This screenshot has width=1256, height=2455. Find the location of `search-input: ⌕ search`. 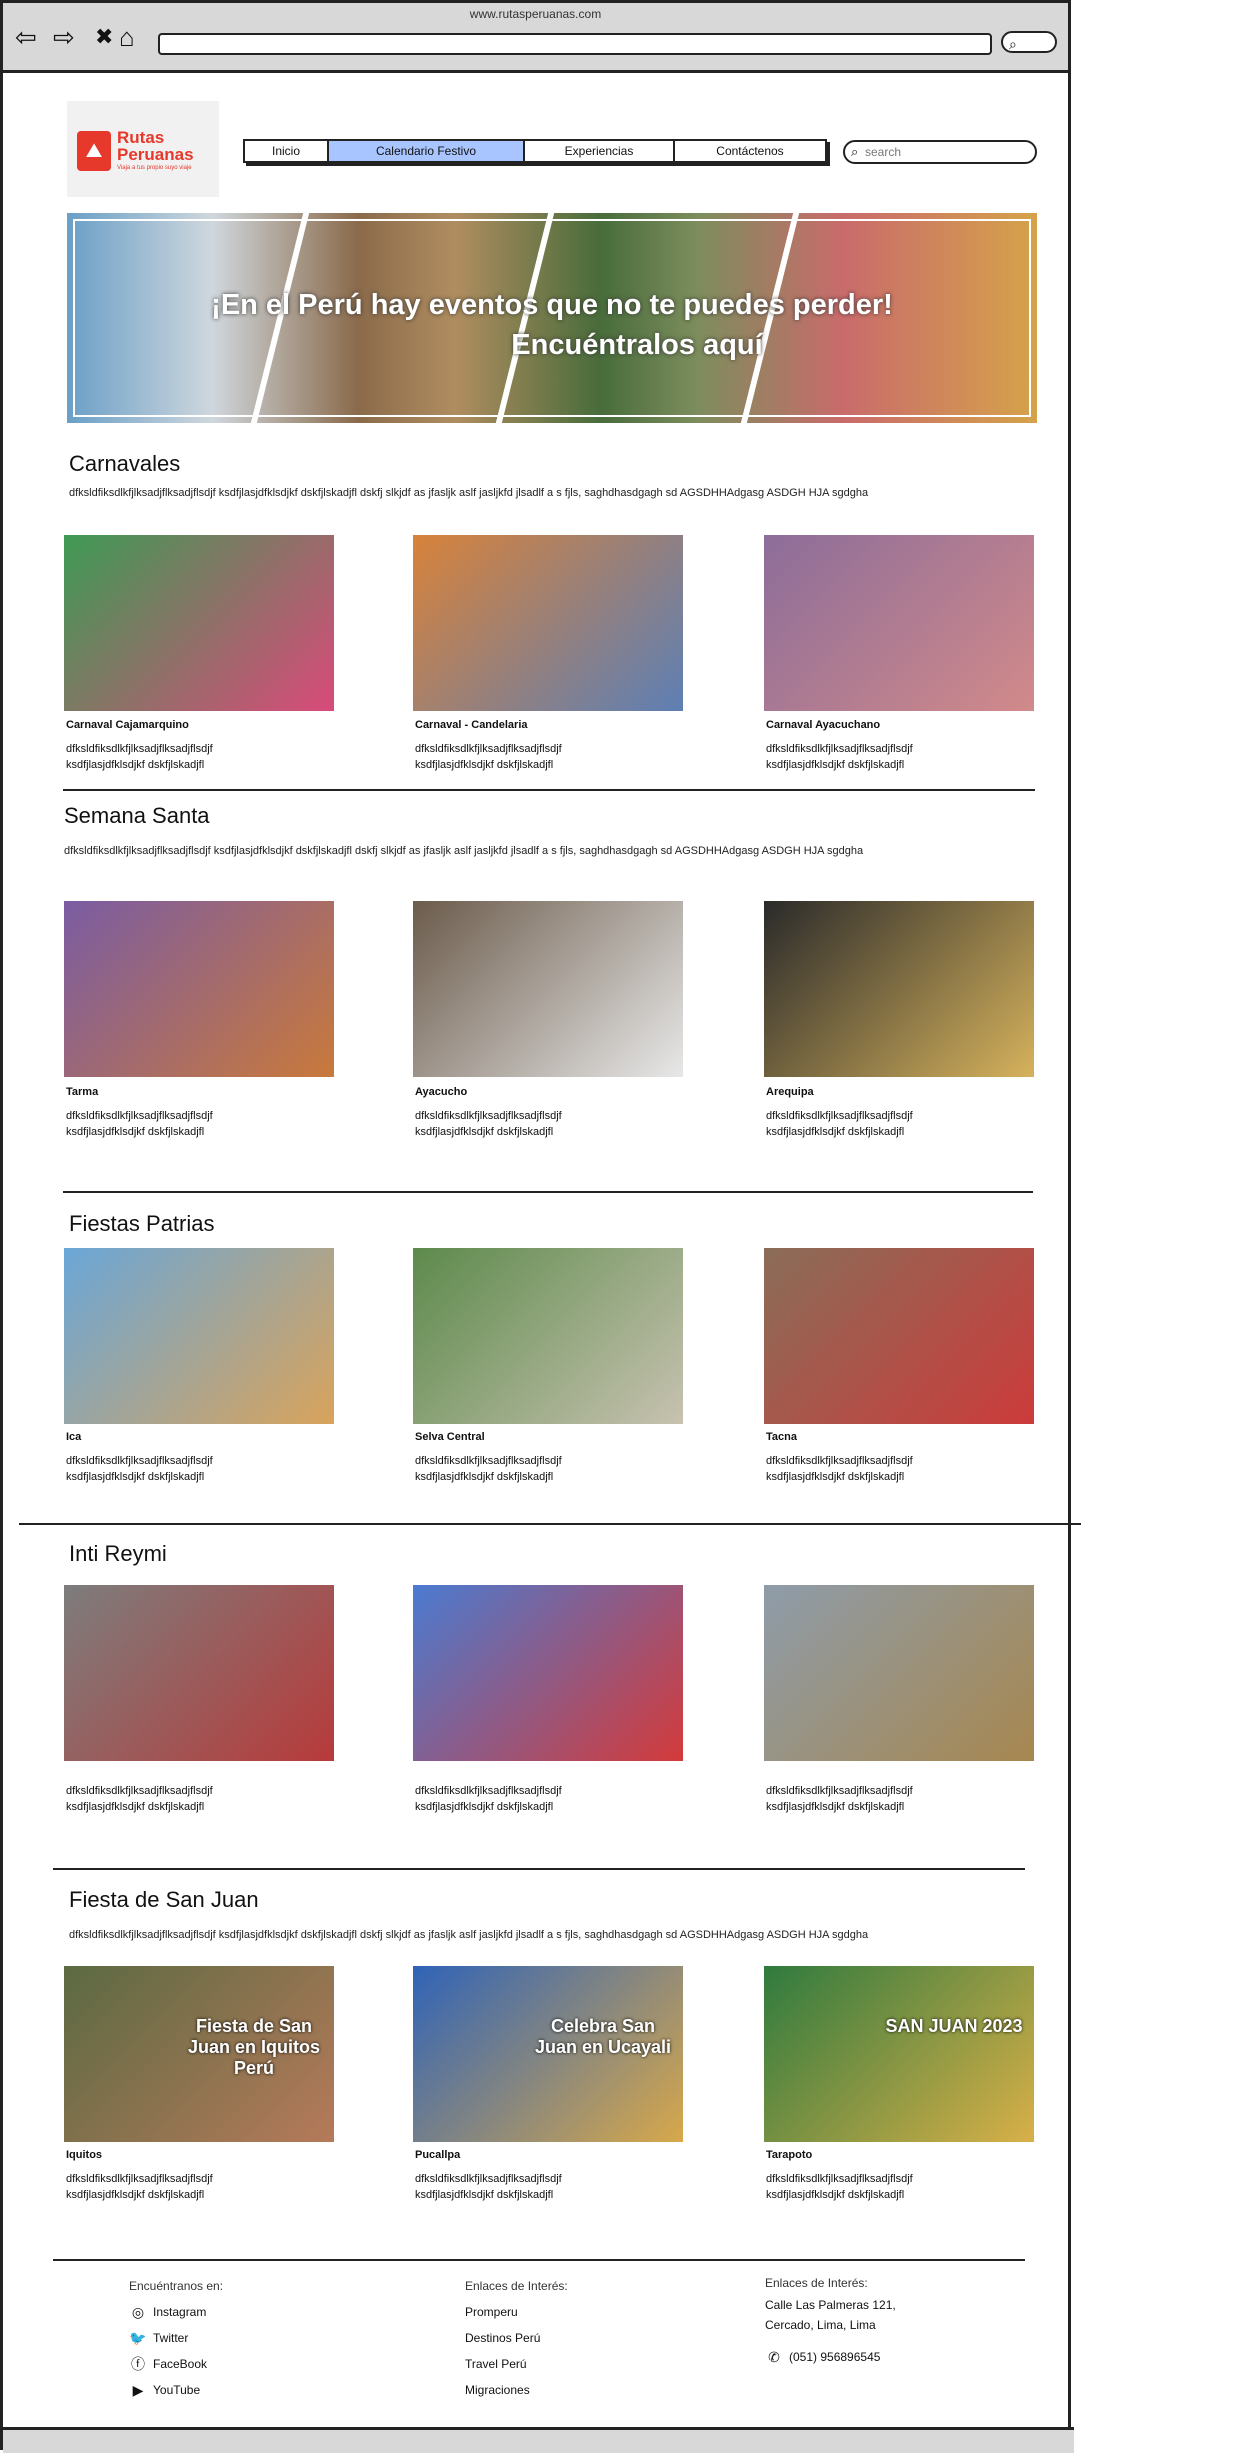

search-input: ⌕ search is located at coordinates (940, 152).